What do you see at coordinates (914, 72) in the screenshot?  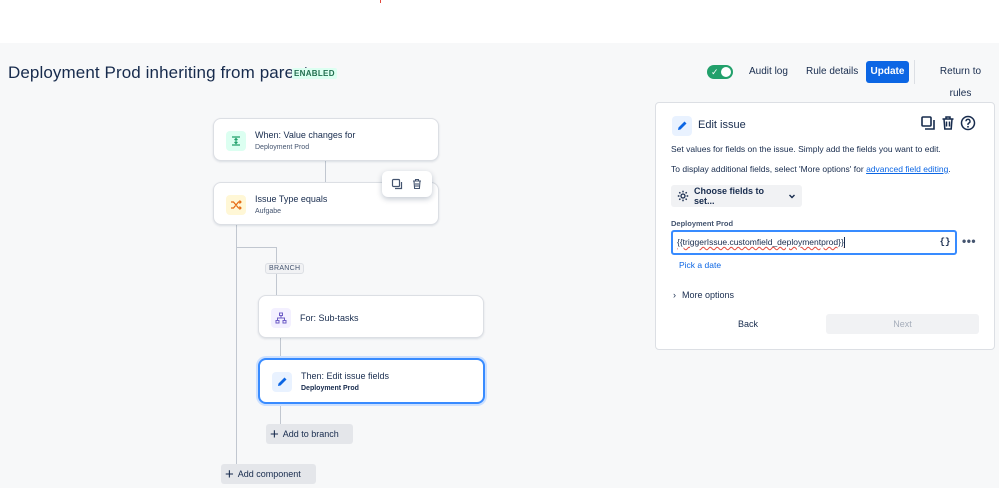 I see `header-divider` at bounding box center [914, 72].